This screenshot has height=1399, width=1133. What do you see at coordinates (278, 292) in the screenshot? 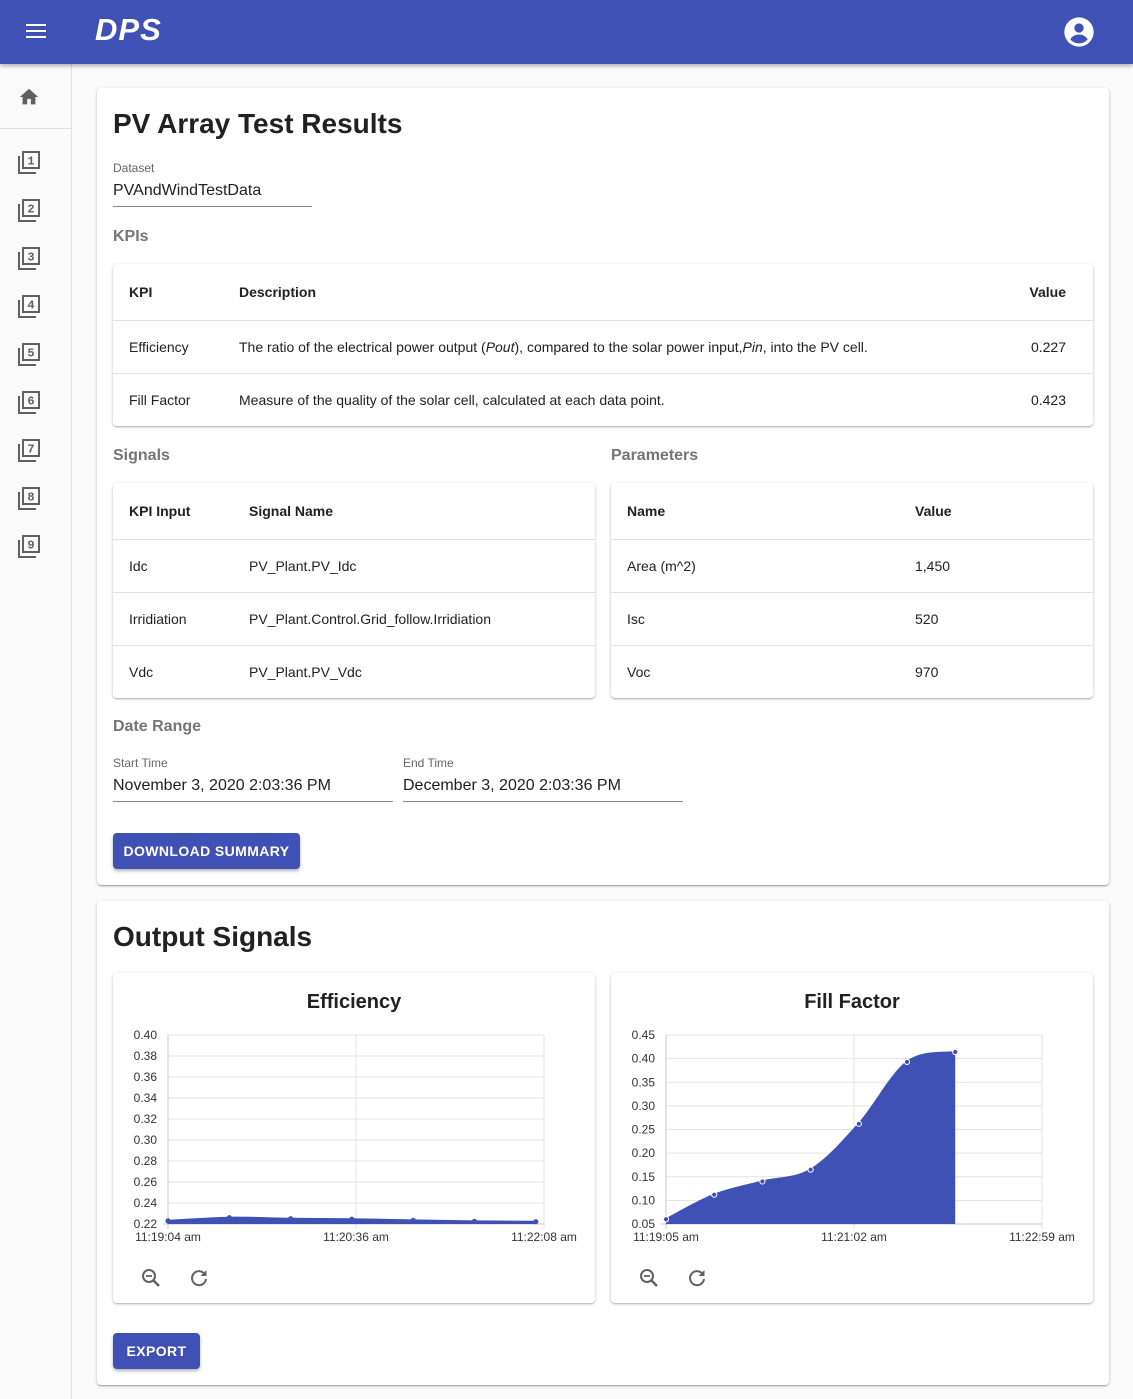
I see `column-header: Description` at bounding box center [278, 292].